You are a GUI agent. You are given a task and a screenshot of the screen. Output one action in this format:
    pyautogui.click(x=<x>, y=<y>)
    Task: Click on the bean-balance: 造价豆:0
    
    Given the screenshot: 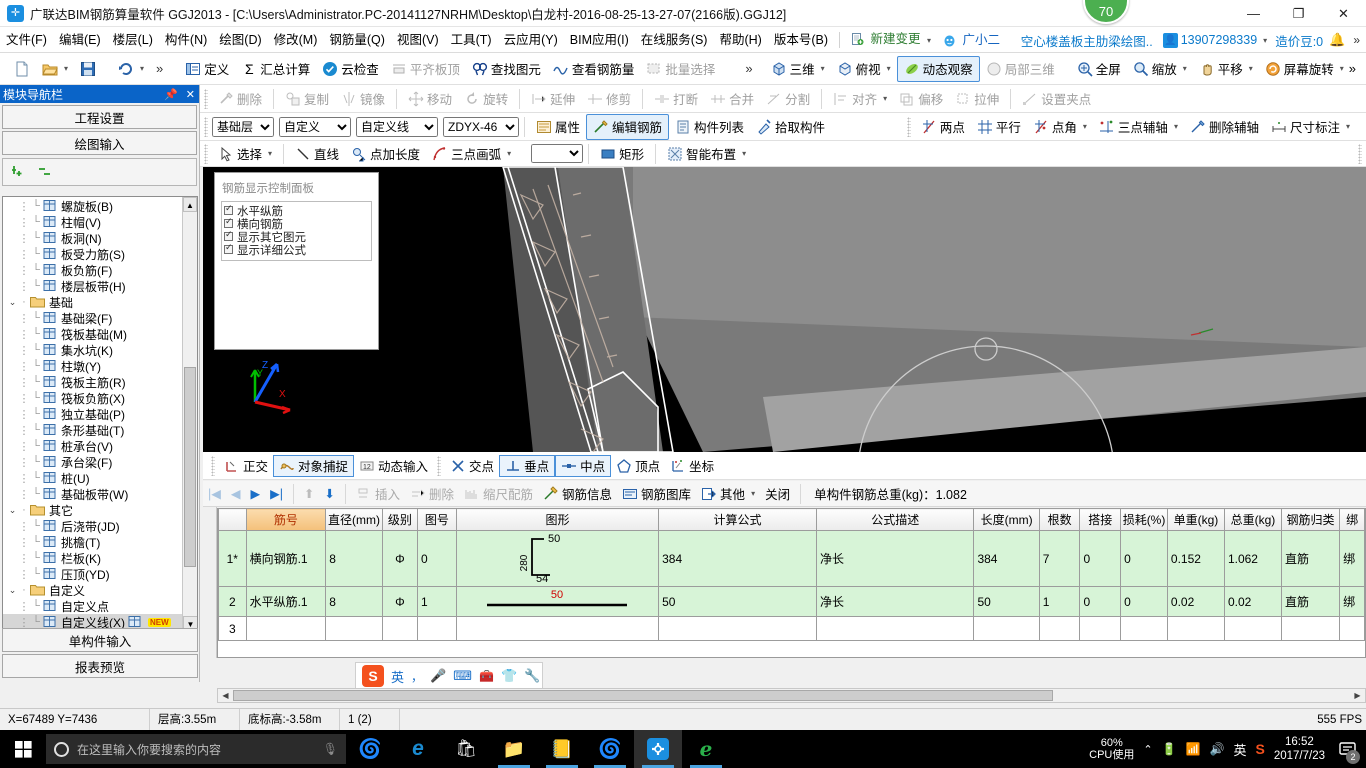 What is the action you would take?
    pyautogui.click(x=1299, y=40)
    